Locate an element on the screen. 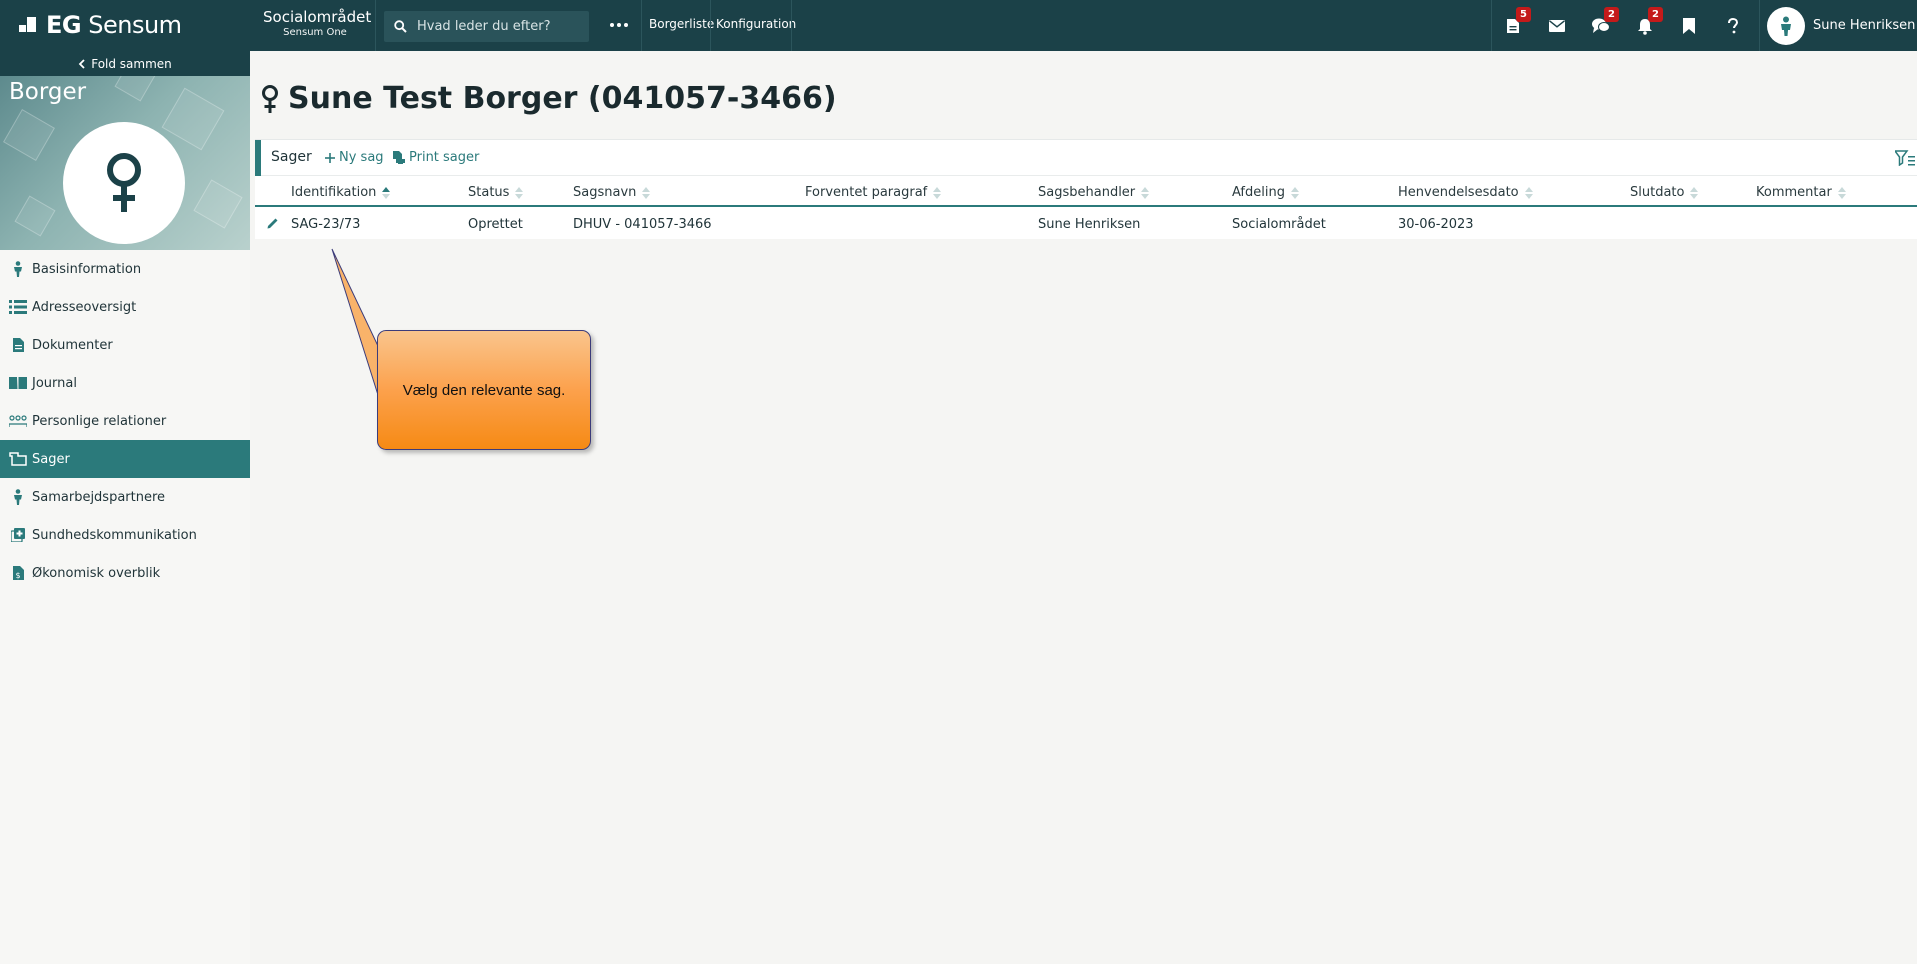 The image size is (1917, 964). cell-sagsbehandler: Sune Henriksen is located at coordinates (1089, 224).